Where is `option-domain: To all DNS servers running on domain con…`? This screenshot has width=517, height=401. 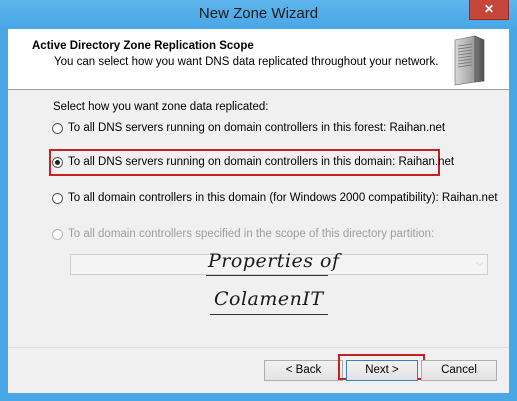
option-domain: To all DNS servers running on domain con… is located at coordinates (253, 162).